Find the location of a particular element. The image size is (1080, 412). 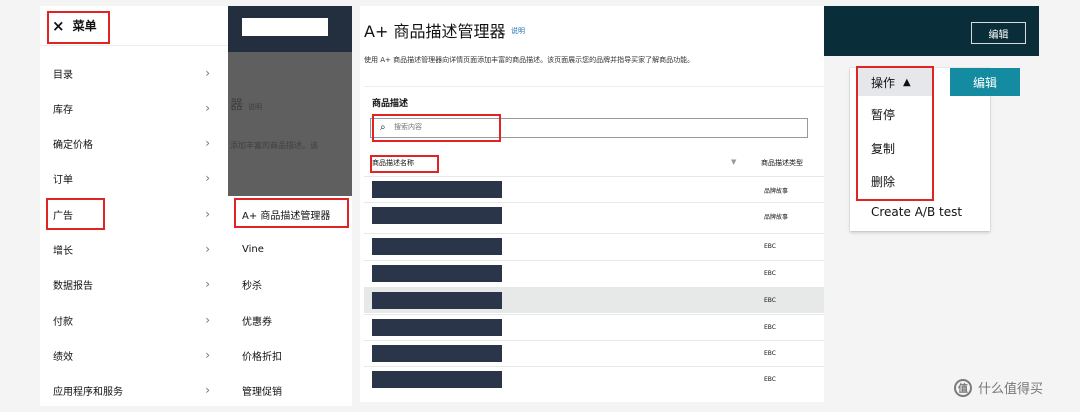

menu-item-catalog: 目录 › is located at coordinates (134, 73).